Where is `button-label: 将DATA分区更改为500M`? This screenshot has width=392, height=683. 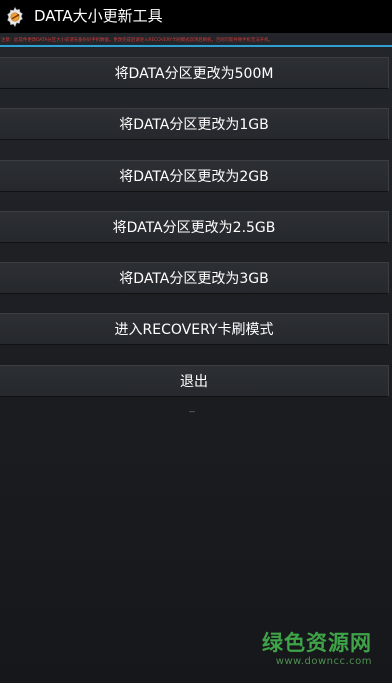
button-label: 将DATA分区更改为500M is located at coordinates (194, 74).